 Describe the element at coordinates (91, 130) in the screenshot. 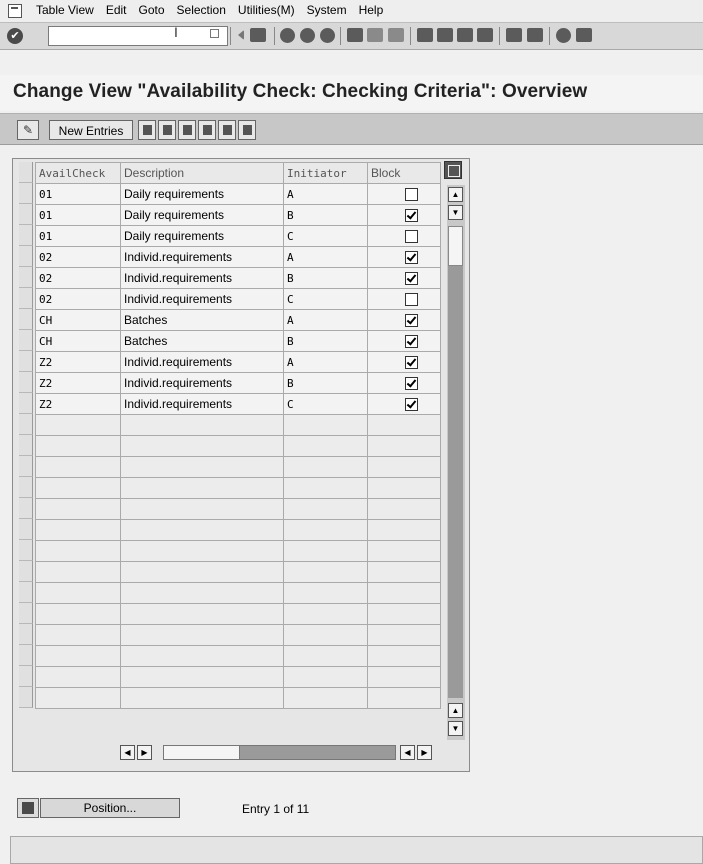

I see `new-entries-button: New Entries` at that location.